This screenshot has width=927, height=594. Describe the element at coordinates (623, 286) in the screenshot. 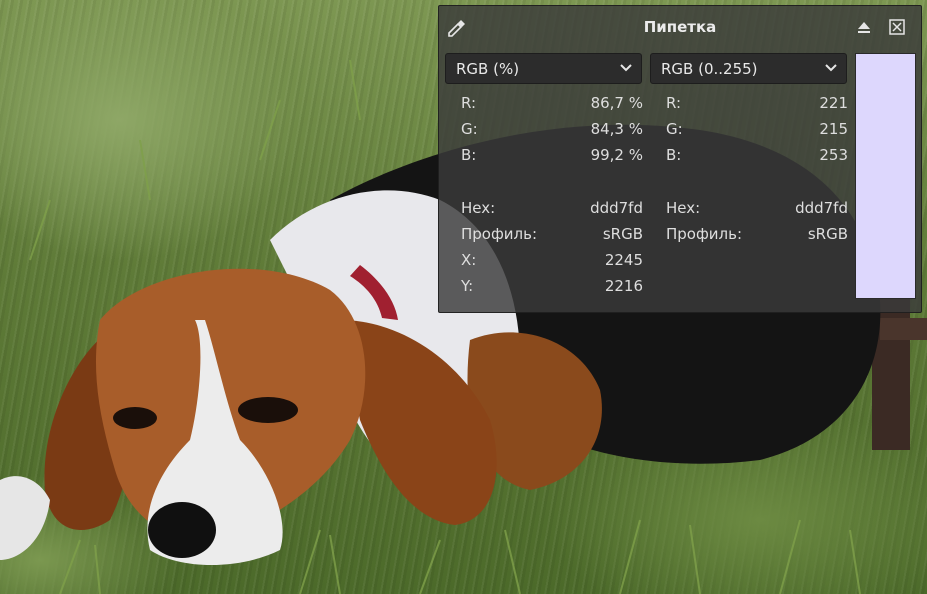

I see `y-value: 2216` at that location.